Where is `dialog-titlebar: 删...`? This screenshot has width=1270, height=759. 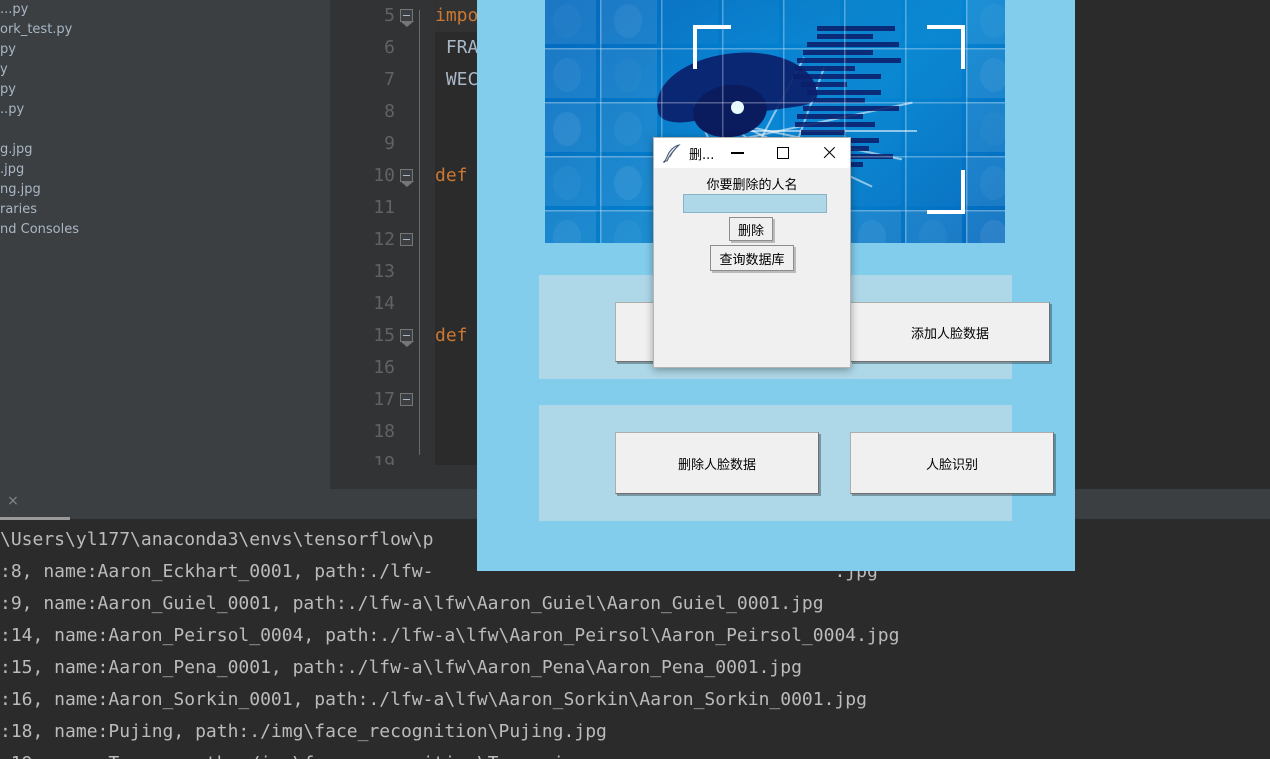
dialog-titlebar: 删... is located at coordinates (752, 153).